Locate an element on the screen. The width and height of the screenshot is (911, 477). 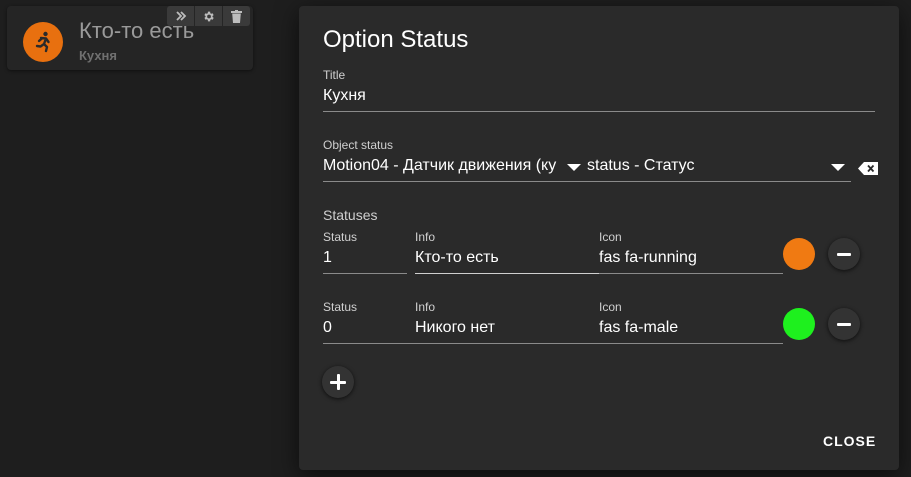
settings-button is located at coordinates (208, 16).